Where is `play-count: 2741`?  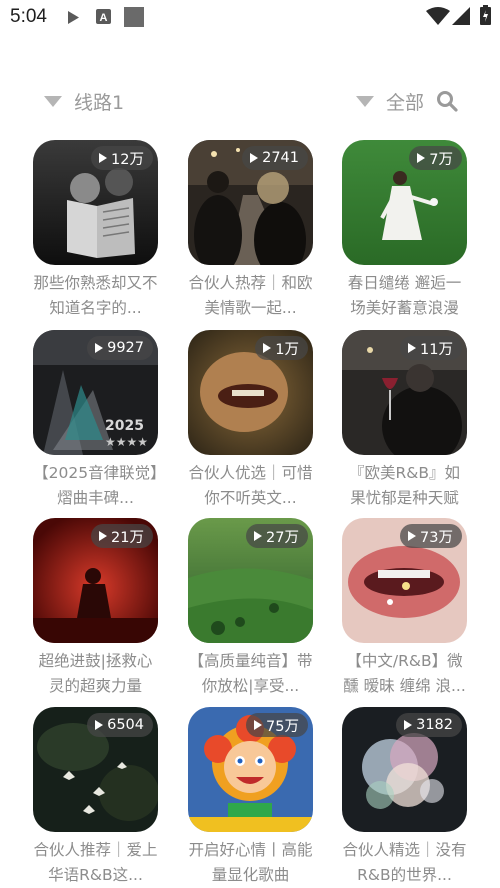 play-count: 2741 is located at coordinates (280, 158).